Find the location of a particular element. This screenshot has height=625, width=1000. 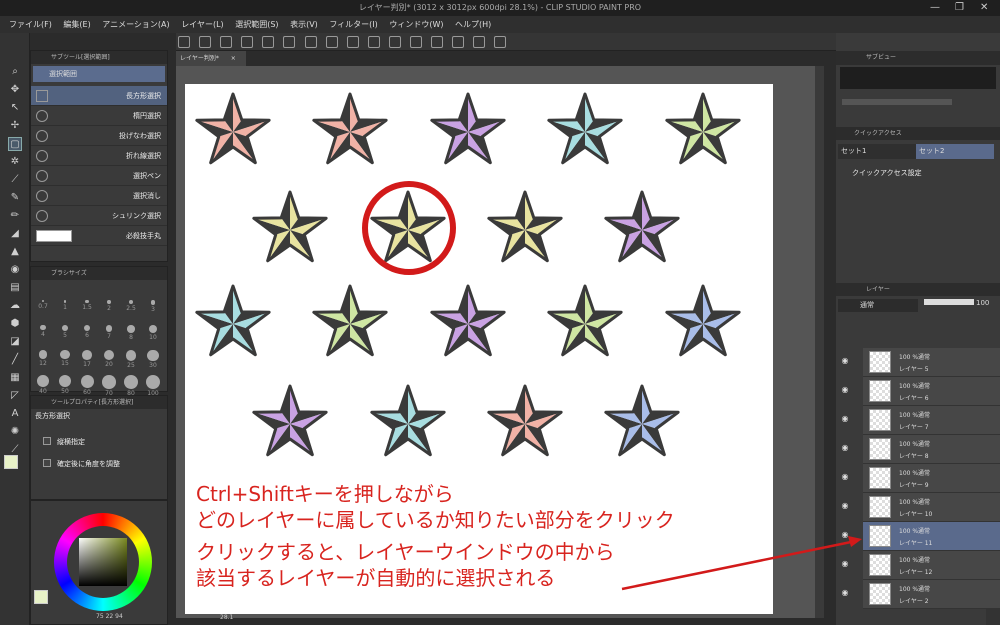

annotation-arrow is located at coordinates (741, 563).